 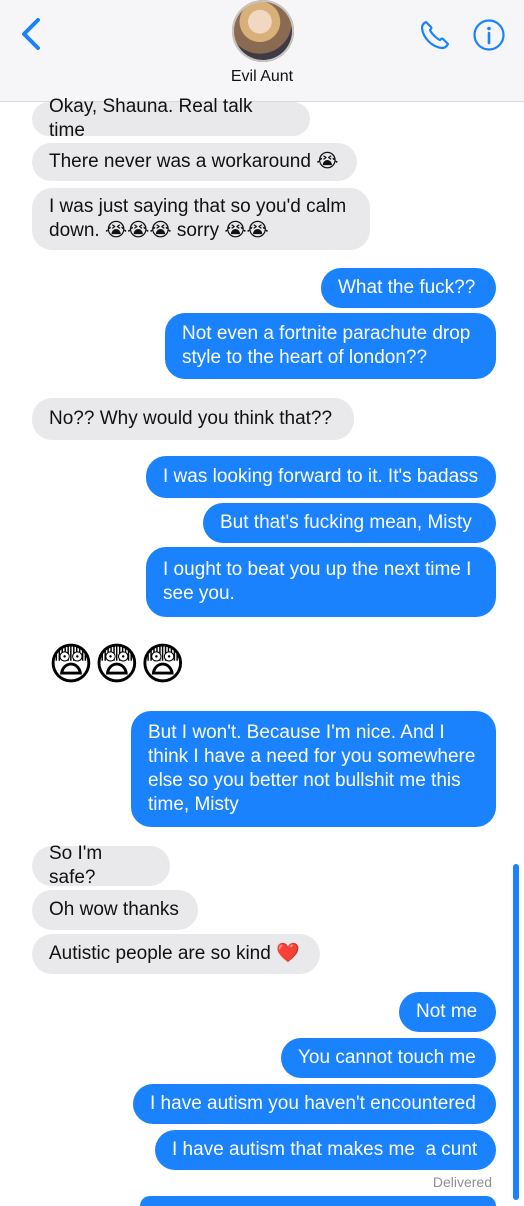 What do you see at coordinates (32, 34) in the screenshot?
I see `back-chevron-icon` at bounding box center [32, 34].